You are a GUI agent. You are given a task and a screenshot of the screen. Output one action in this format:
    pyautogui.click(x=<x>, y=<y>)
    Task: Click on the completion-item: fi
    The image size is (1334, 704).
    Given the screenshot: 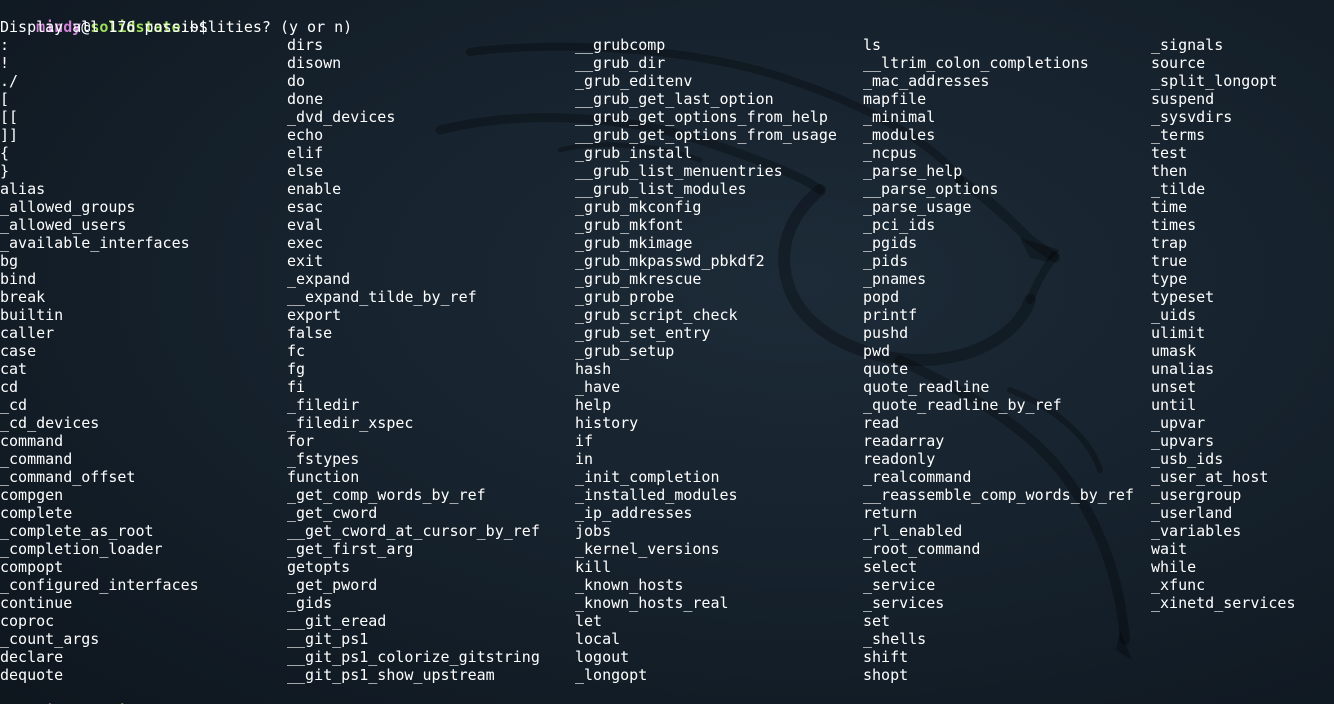 What is the action you would take?
    pyautogui.click(x=296, y=387)
    